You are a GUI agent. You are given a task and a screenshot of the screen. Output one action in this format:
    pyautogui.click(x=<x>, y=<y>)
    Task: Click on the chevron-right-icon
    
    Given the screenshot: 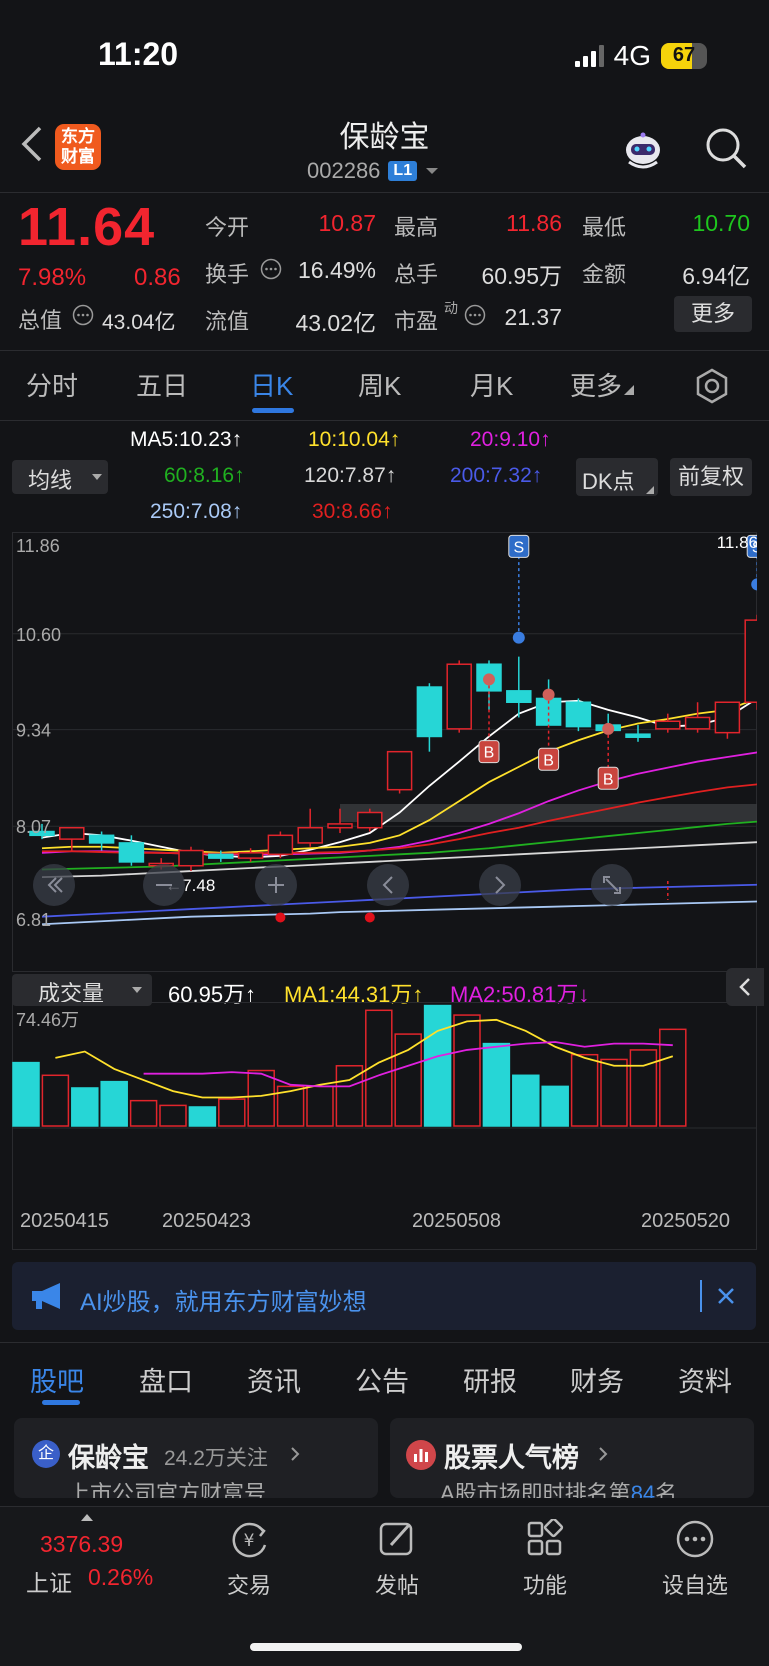 What is the action you would take?
    pyautogui.click(x=295, y=1454)
    